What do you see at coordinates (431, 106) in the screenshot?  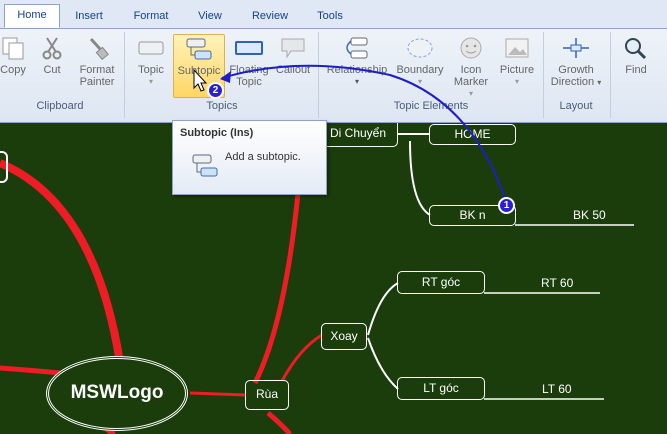 I see `topic-elements-group-label: Topic Elements` at bounding box center [431, 106].